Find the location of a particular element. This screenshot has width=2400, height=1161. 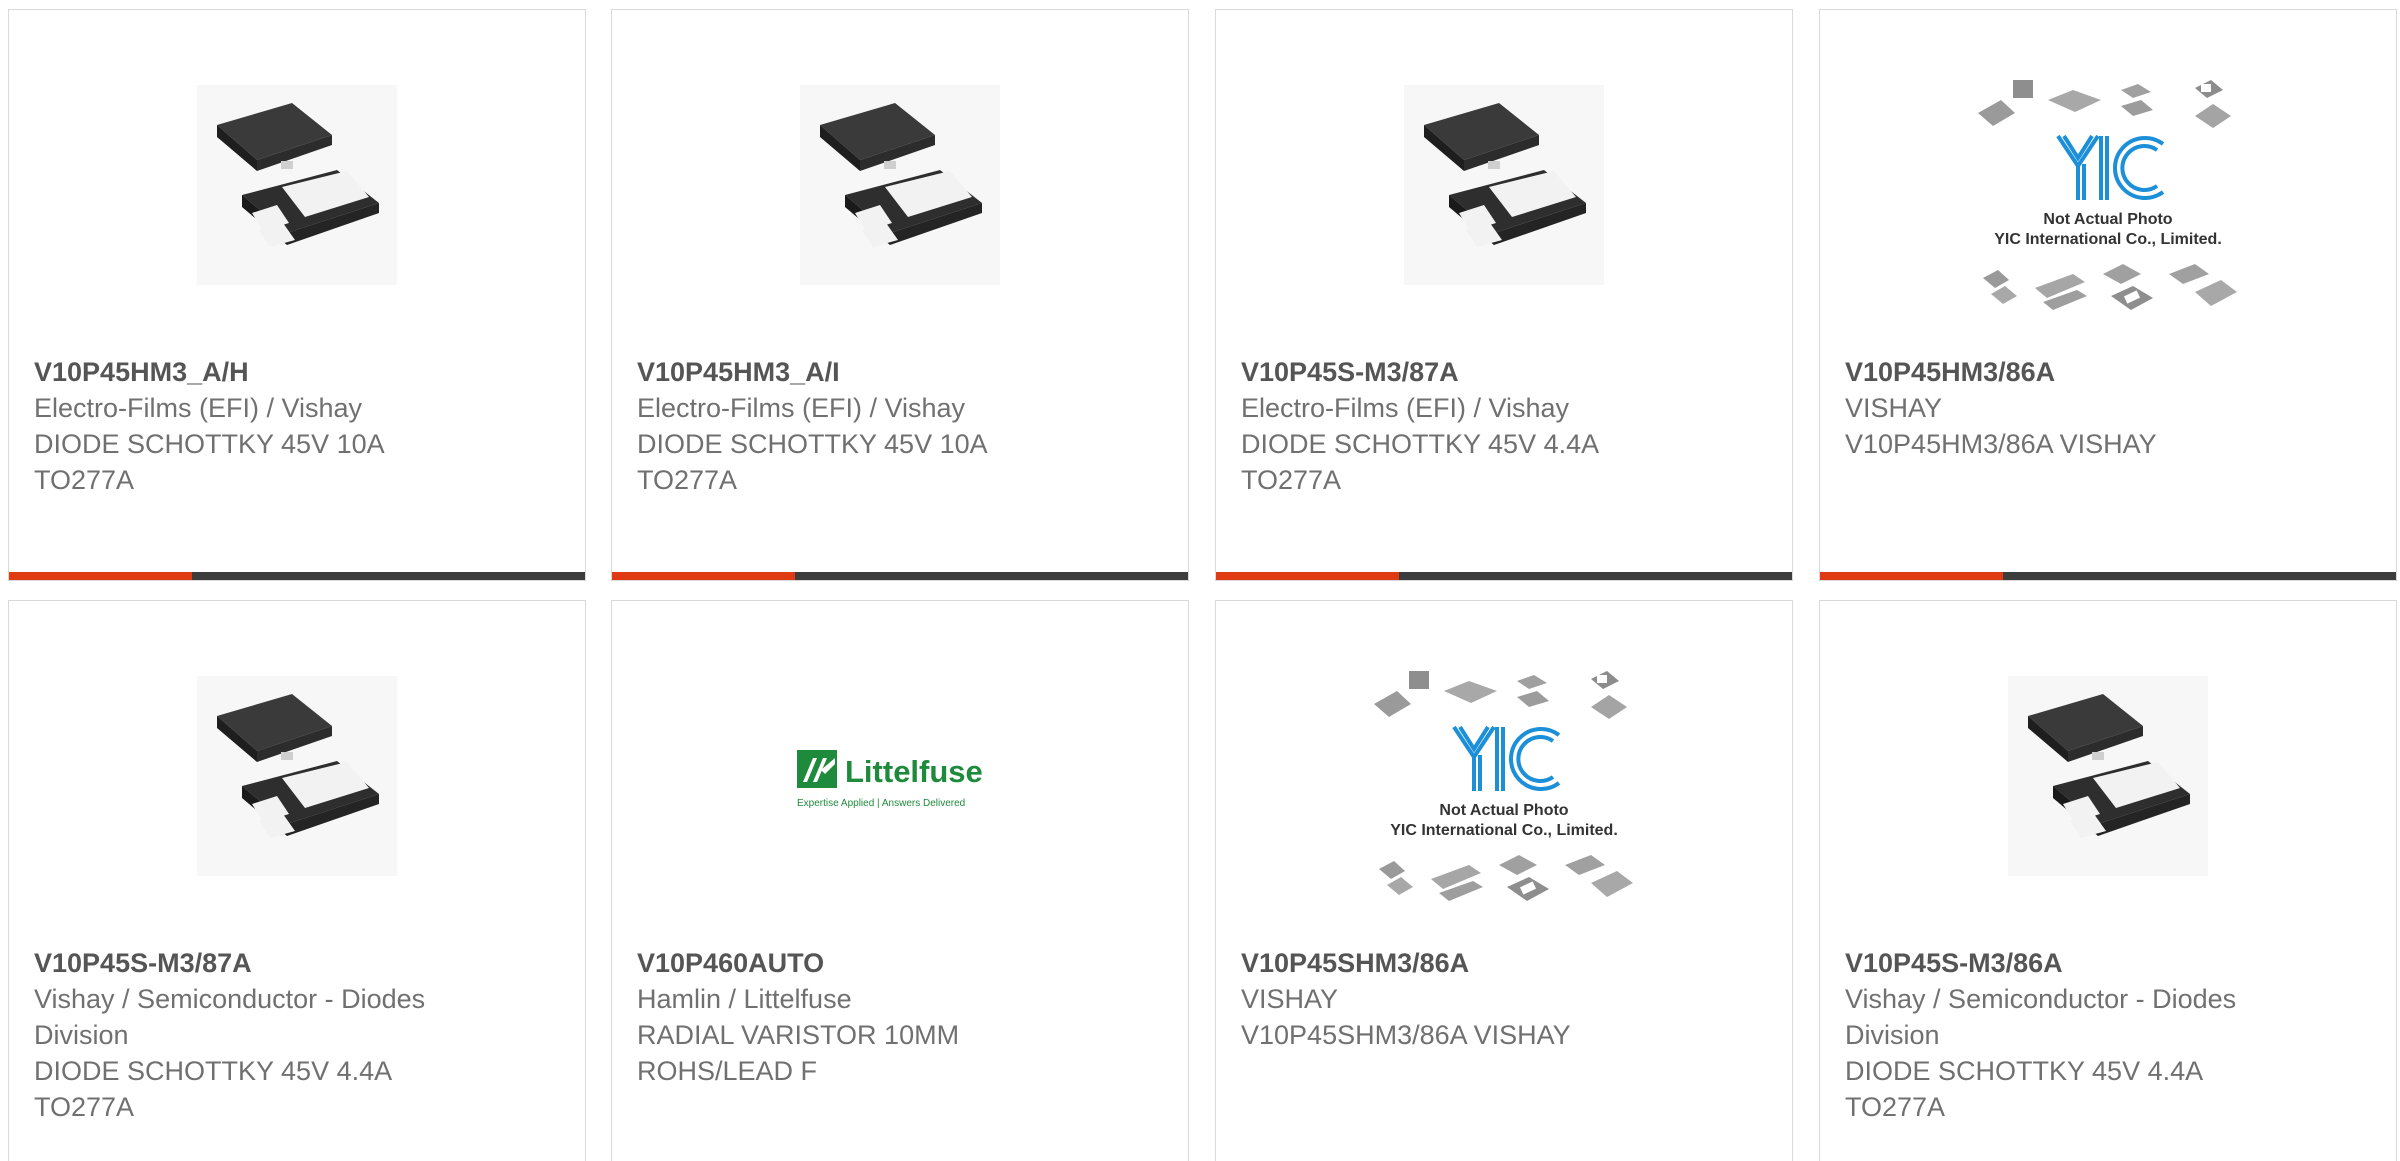

manufacturer: Hamlin / Littelfuse is located at coordinates (744, 999).